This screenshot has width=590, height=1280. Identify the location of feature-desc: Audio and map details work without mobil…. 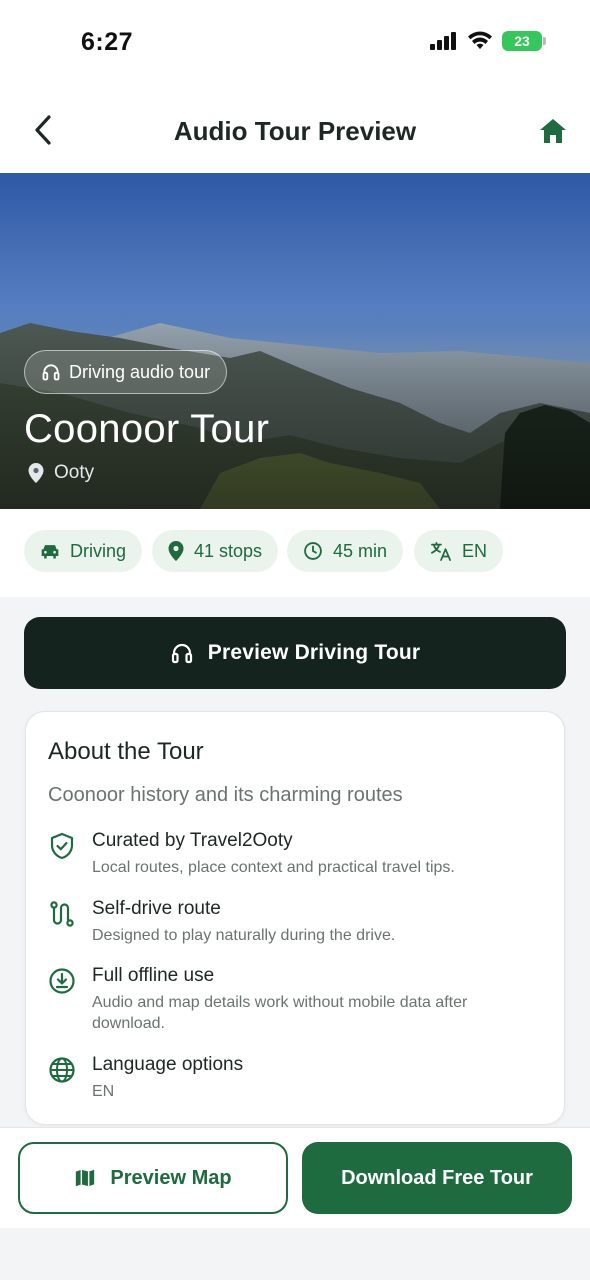
(280, 1013).